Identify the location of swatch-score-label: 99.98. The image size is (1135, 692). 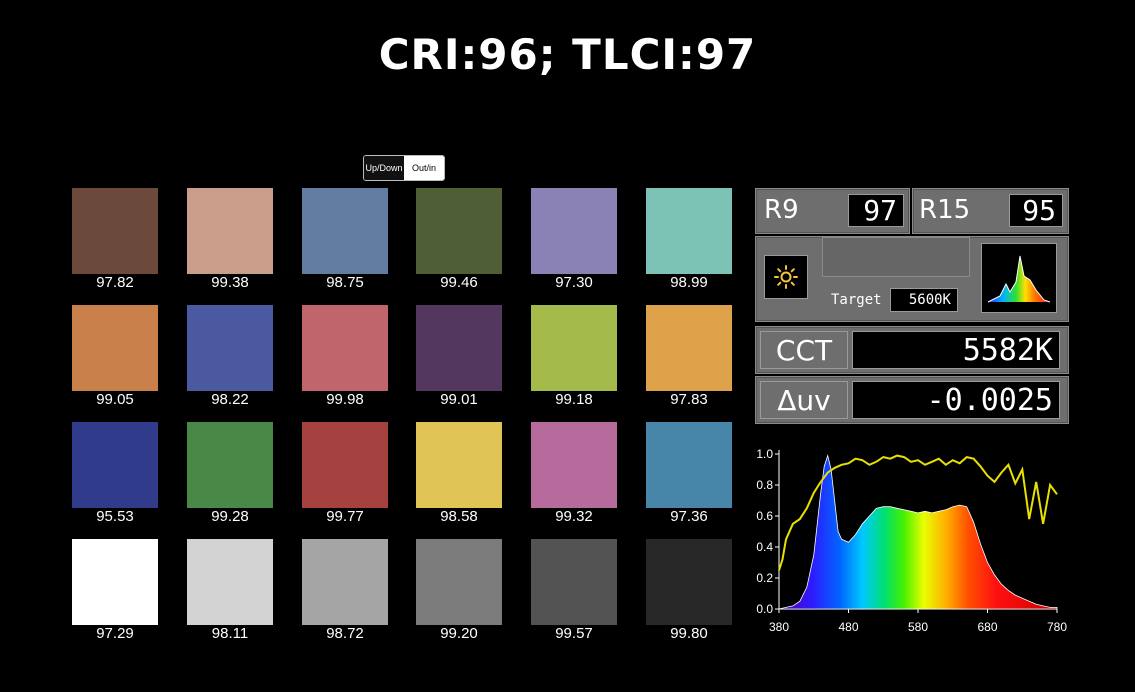
(345, 399).